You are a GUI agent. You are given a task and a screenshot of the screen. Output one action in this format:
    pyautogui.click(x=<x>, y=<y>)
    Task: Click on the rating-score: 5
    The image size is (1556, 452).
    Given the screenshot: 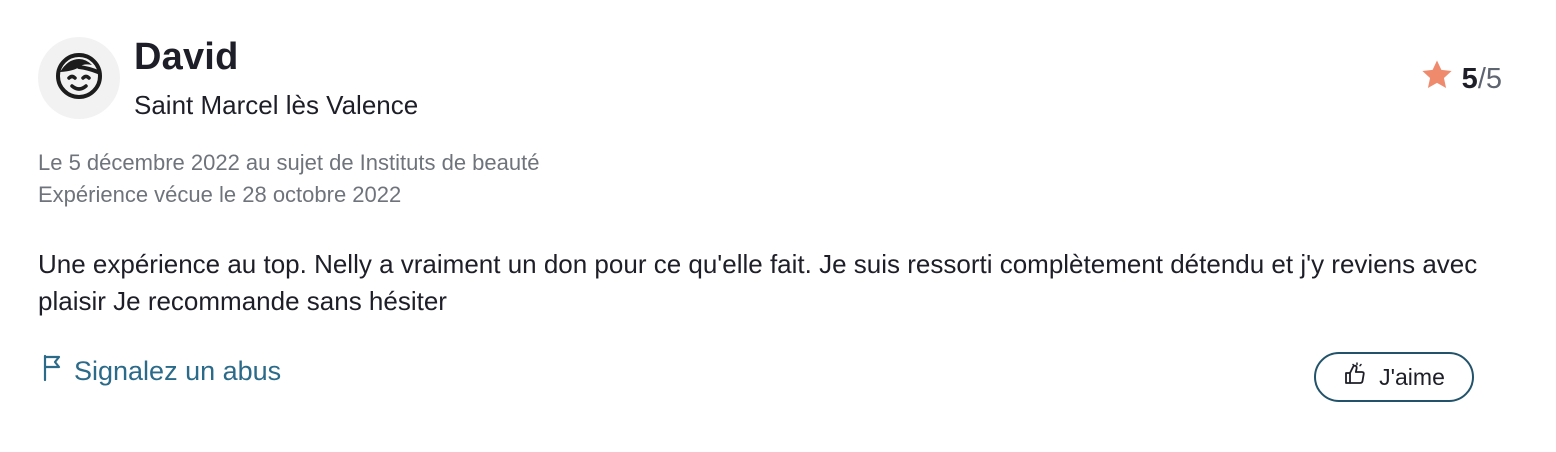 What is the action you would take?
    pyautogui.click(x=1469, y=78)
    